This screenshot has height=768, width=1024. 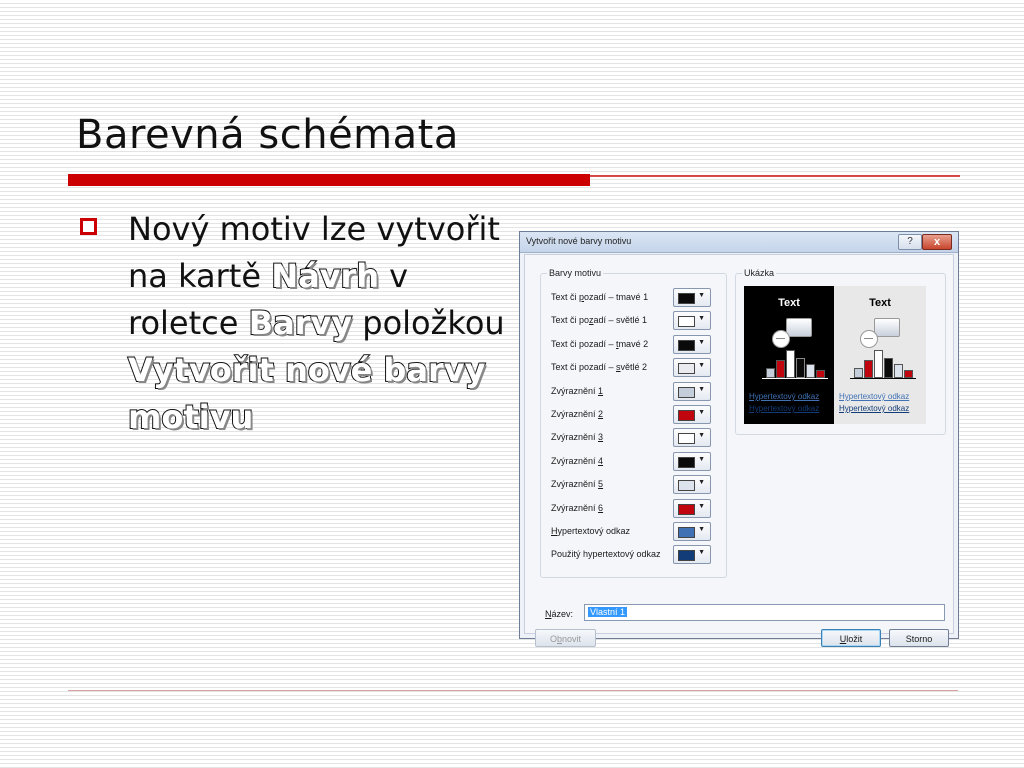 What do you see at coordinates (910, 242) in the screenshot?
I see `help-icon: ?` at bounding box center [910, 242].